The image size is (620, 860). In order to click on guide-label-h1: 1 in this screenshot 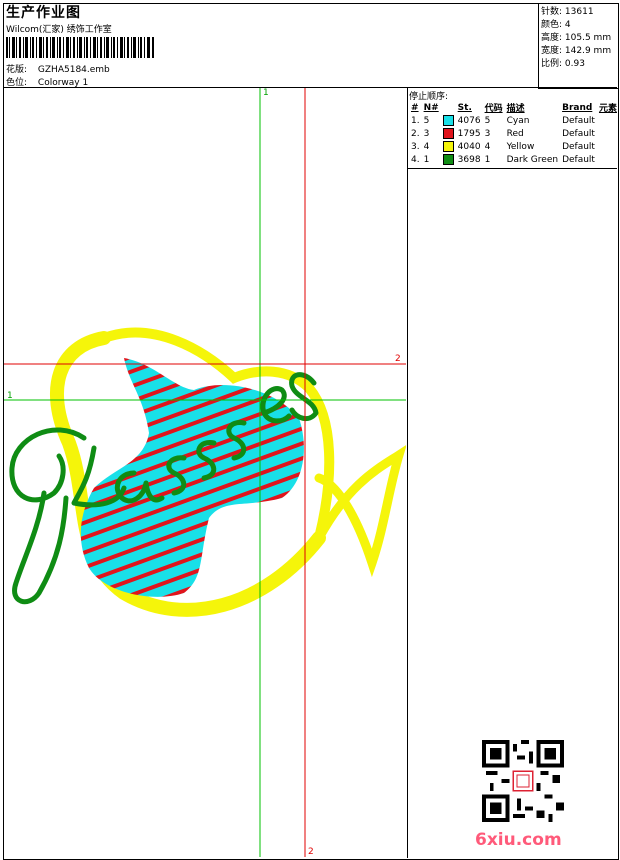, I will do `click(10, 396)`.